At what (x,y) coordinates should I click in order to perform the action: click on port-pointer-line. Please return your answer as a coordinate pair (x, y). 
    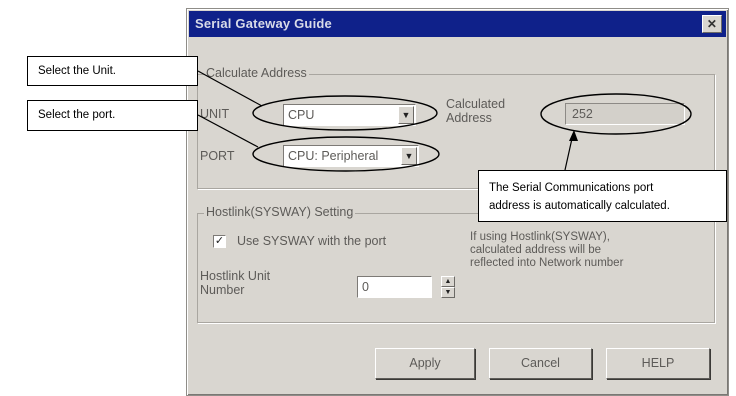
    Looking at the image, I should click on (228, 131).